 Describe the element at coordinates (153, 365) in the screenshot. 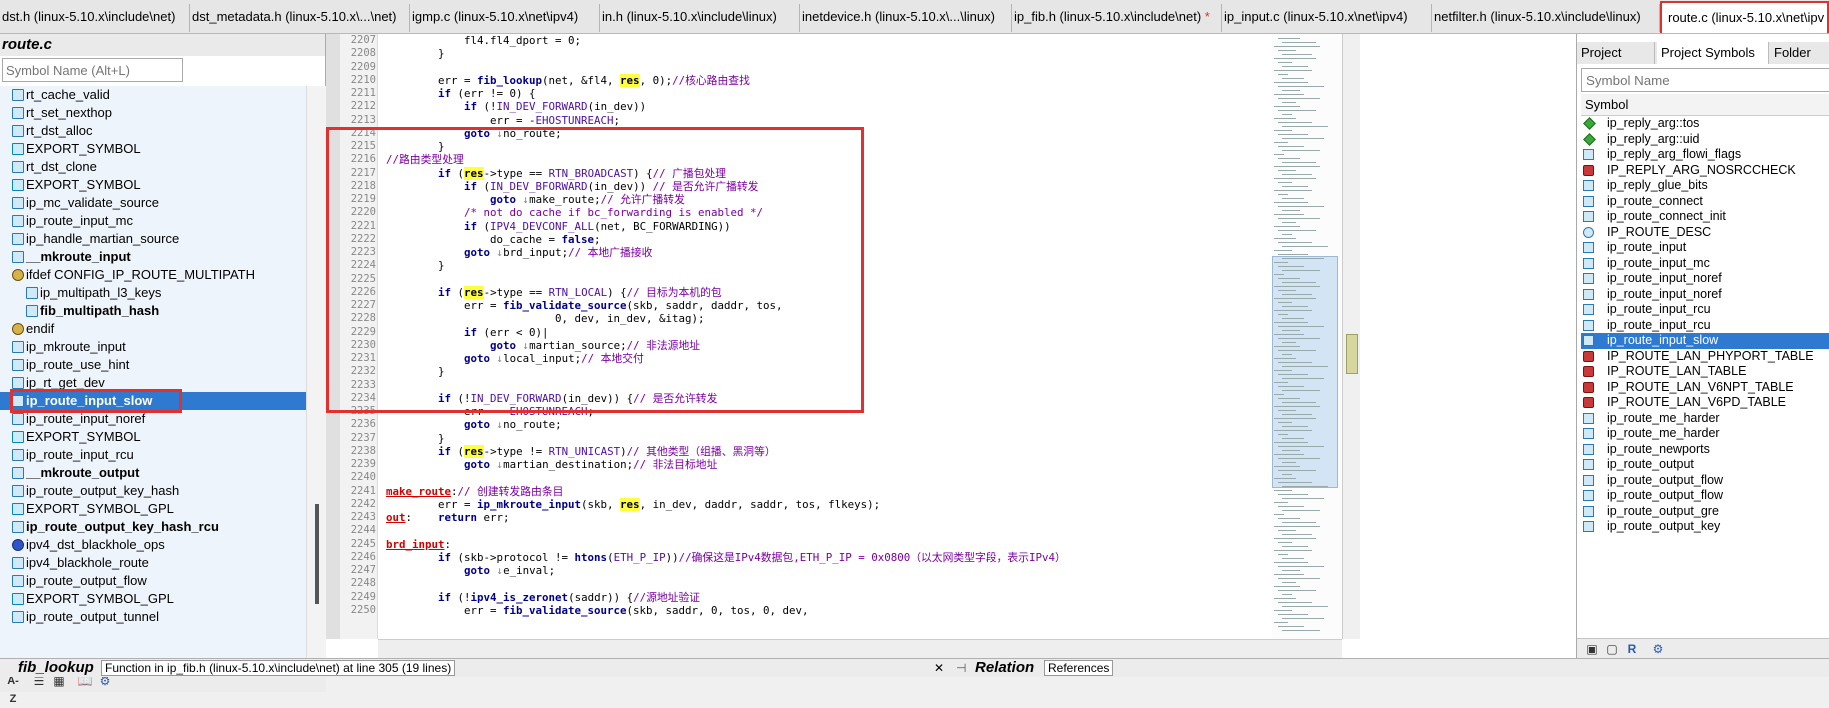

I see `symbol-item: ip_route_use_hint` at that location.